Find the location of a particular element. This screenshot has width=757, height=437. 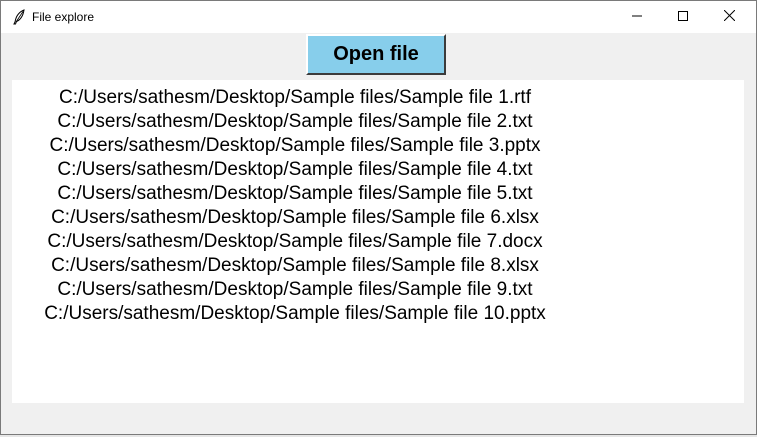

title-bar: File explore is located at coordinates (378, 17).